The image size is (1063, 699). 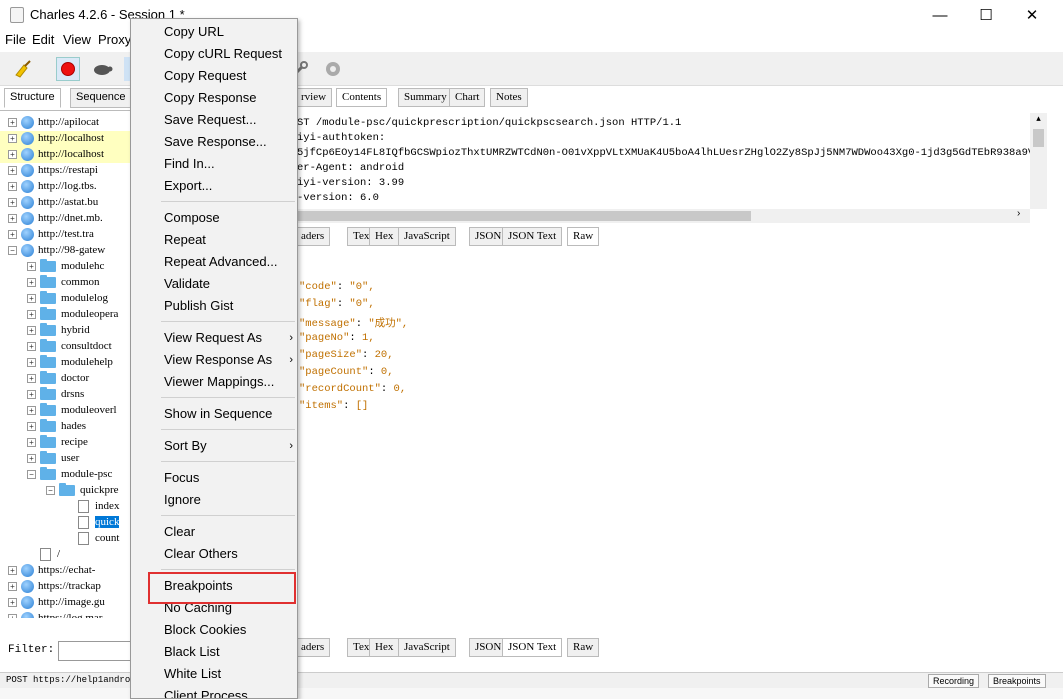 I want to click on menu-item-sort-by: Sort By ›, so click(x=214, y=446).